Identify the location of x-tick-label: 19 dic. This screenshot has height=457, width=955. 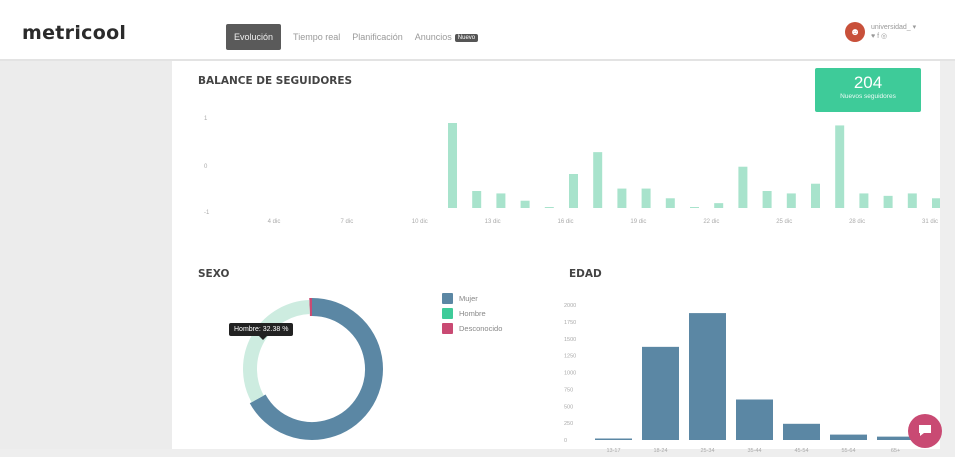
(638, 222).